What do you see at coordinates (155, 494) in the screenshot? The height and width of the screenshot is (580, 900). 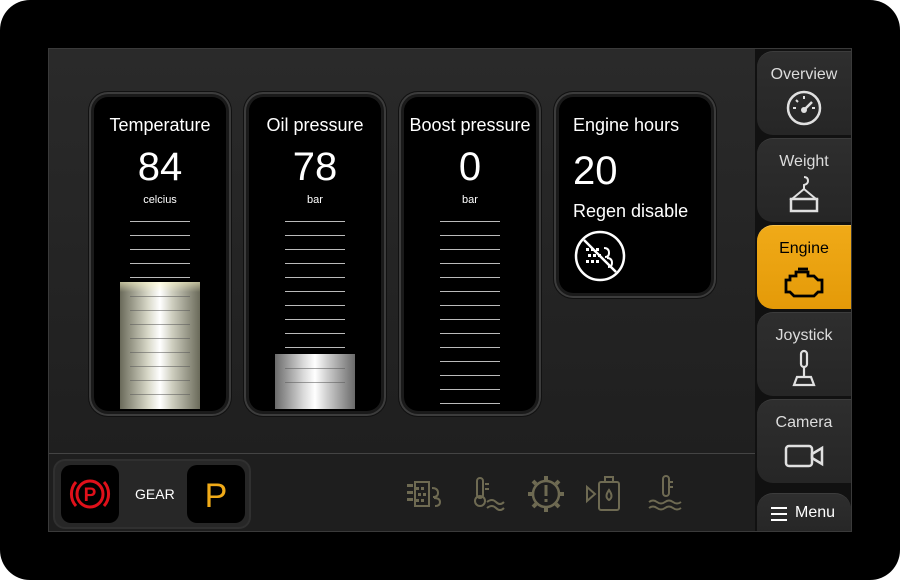 I see `gear-label: GEAR` at bounding box center [155, 494].